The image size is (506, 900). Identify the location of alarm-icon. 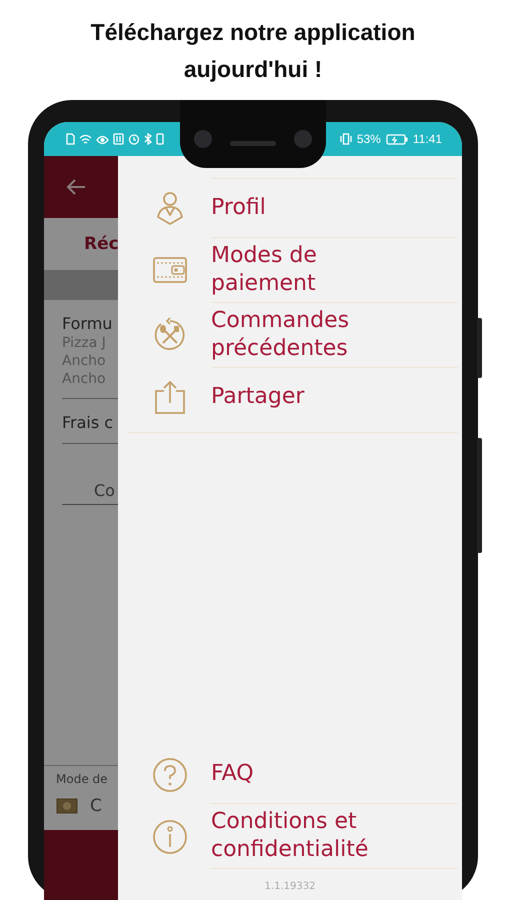
(134, 139).